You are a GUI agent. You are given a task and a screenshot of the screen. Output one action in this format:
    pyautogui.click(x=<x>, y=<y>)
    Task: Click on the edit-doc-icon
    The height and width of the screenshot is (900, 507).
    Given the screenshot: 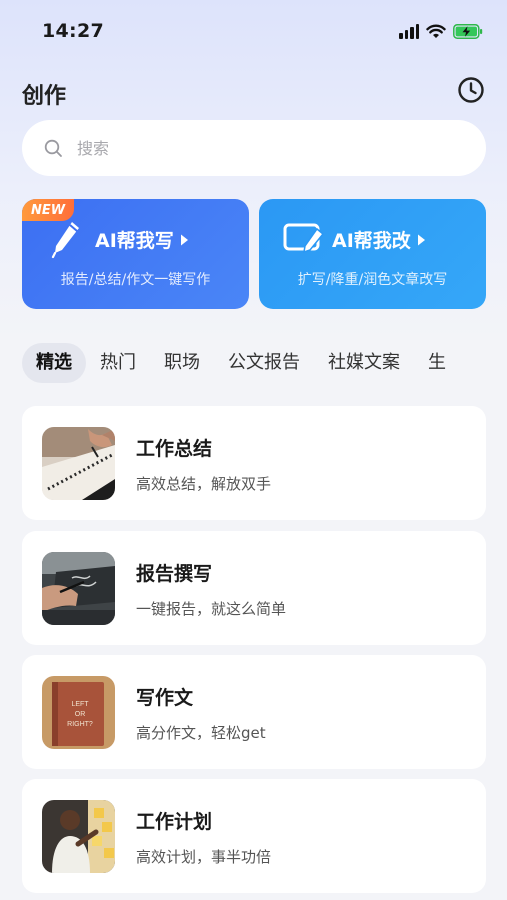 What is the action you would take?
    pyautogui.click(x=304, y=238)
    